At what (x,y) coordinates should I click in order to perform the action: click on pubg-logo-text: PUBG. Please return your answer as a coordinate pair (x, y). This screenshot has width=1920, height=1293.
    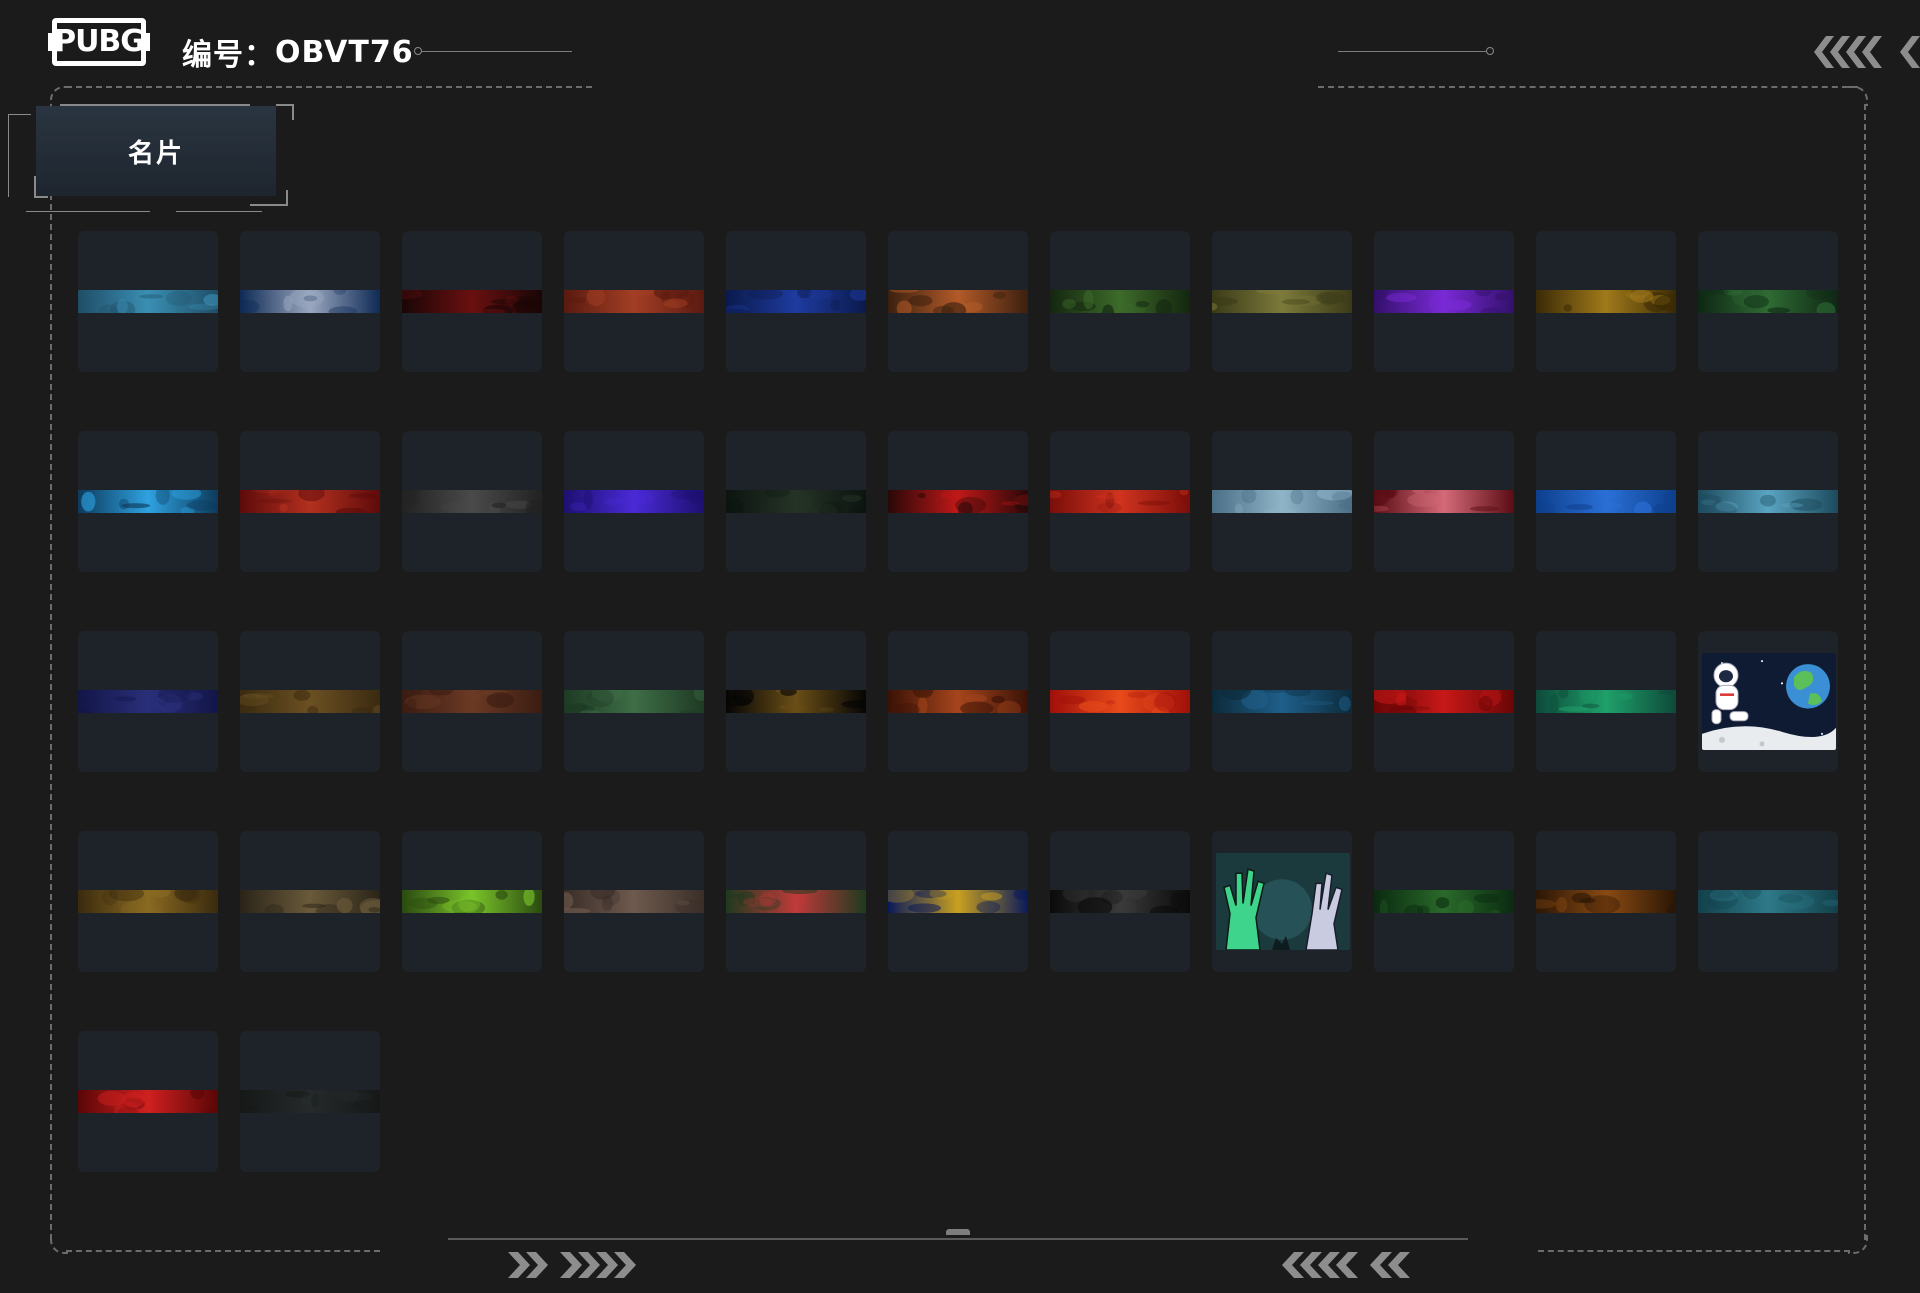
    Looking at the image, I should click on (99, 41).